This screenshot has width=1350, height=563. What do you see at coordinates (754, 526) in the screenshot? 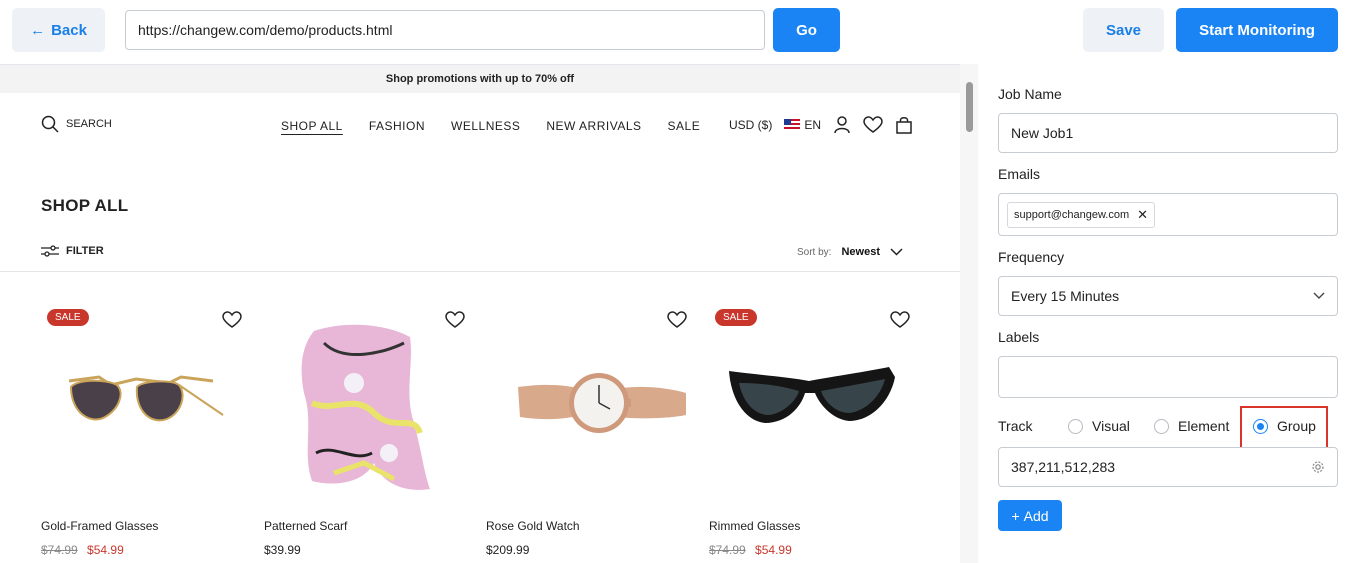
I see `product-name: Rimmed Glasses` at bounding box center [754, 526].